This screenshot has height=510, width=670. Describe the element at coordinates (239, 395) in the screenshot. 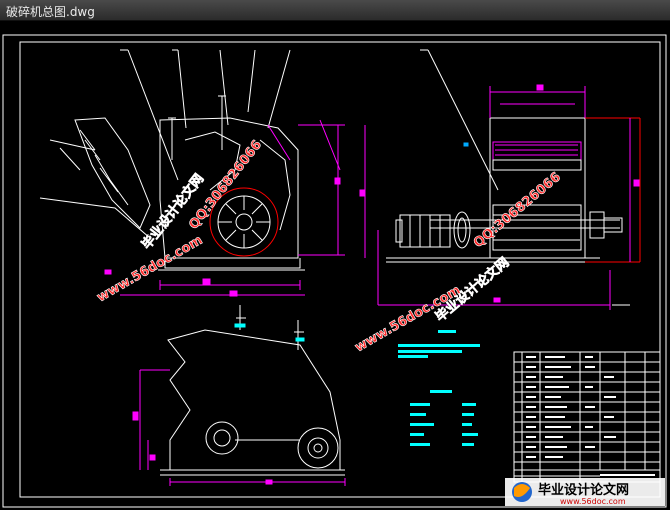

I see `crusher-section-view` at that location.